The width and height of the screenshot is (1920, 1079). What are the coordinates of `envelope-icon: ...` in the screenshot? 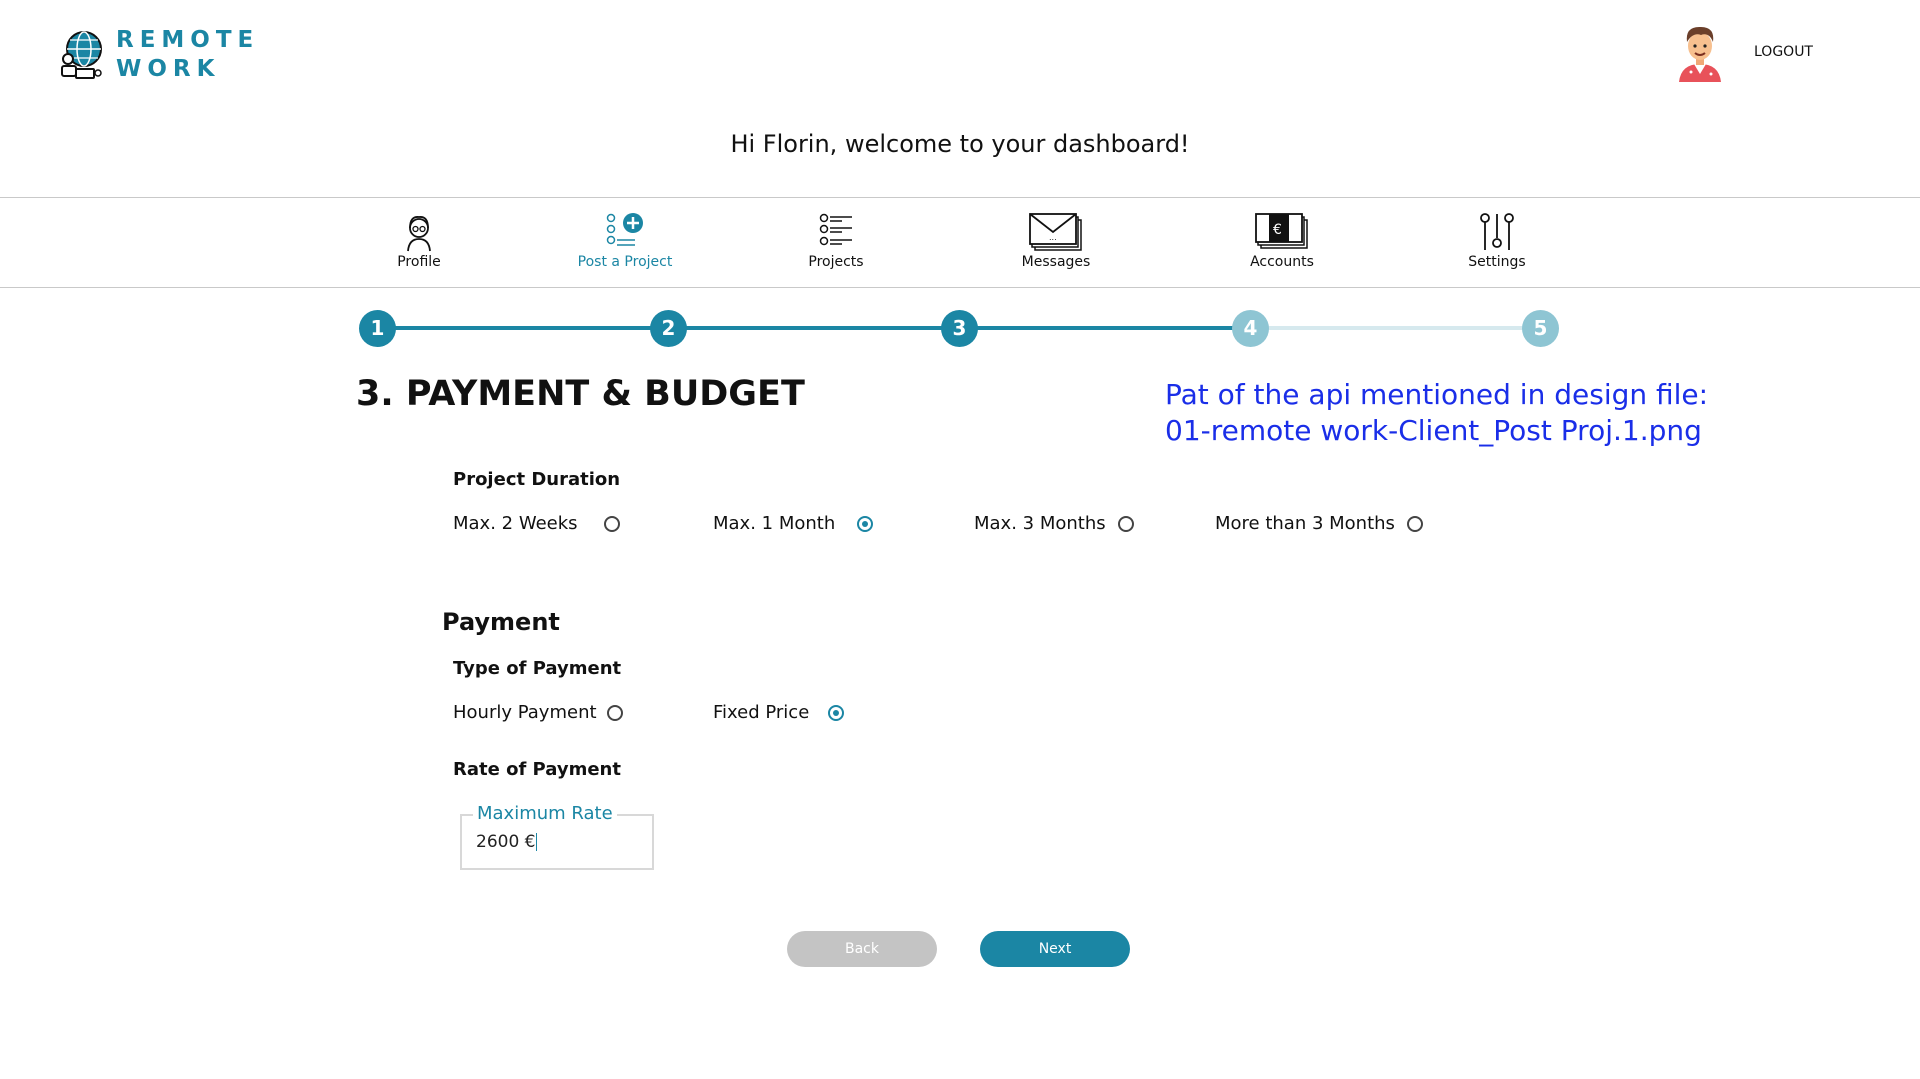 It's located at (1055, 232).